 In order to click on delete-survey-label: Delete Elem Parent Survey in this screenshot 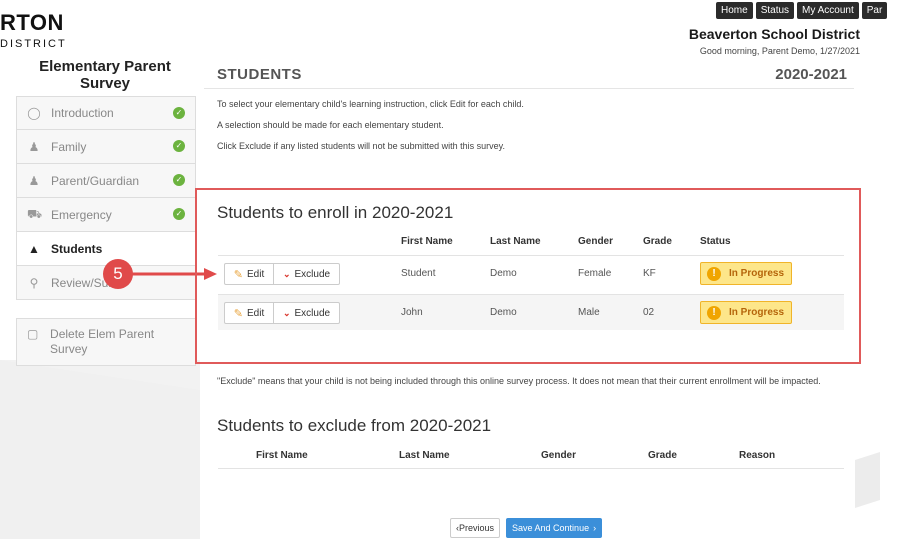, I will do `click(102, 341)`.